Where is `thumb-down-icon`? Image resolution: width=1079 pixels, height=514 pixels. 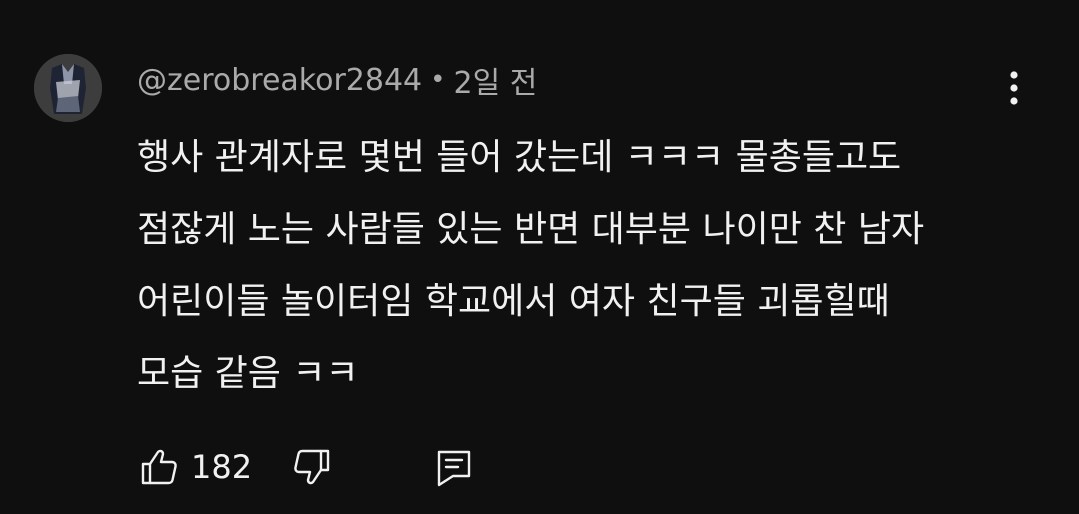 thumb-down-icon is located at coordinates (312, 467).